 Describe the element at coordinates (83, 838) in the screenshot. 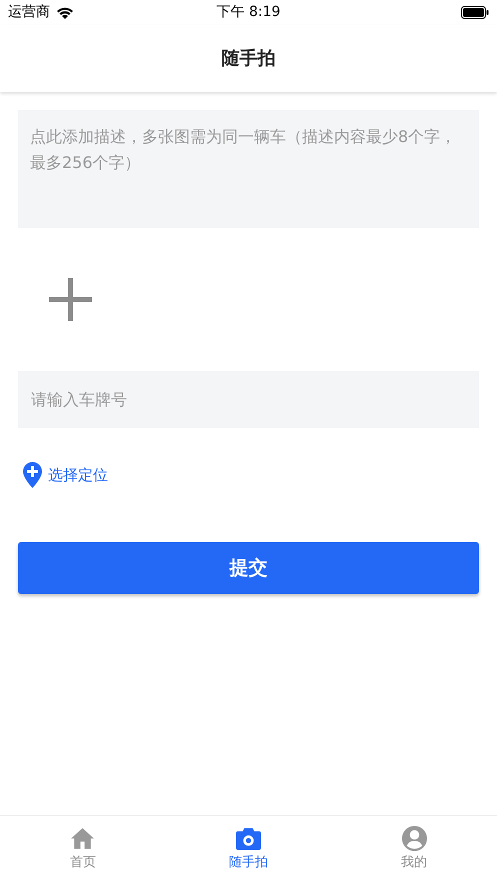

I see `home-icon` at that location.